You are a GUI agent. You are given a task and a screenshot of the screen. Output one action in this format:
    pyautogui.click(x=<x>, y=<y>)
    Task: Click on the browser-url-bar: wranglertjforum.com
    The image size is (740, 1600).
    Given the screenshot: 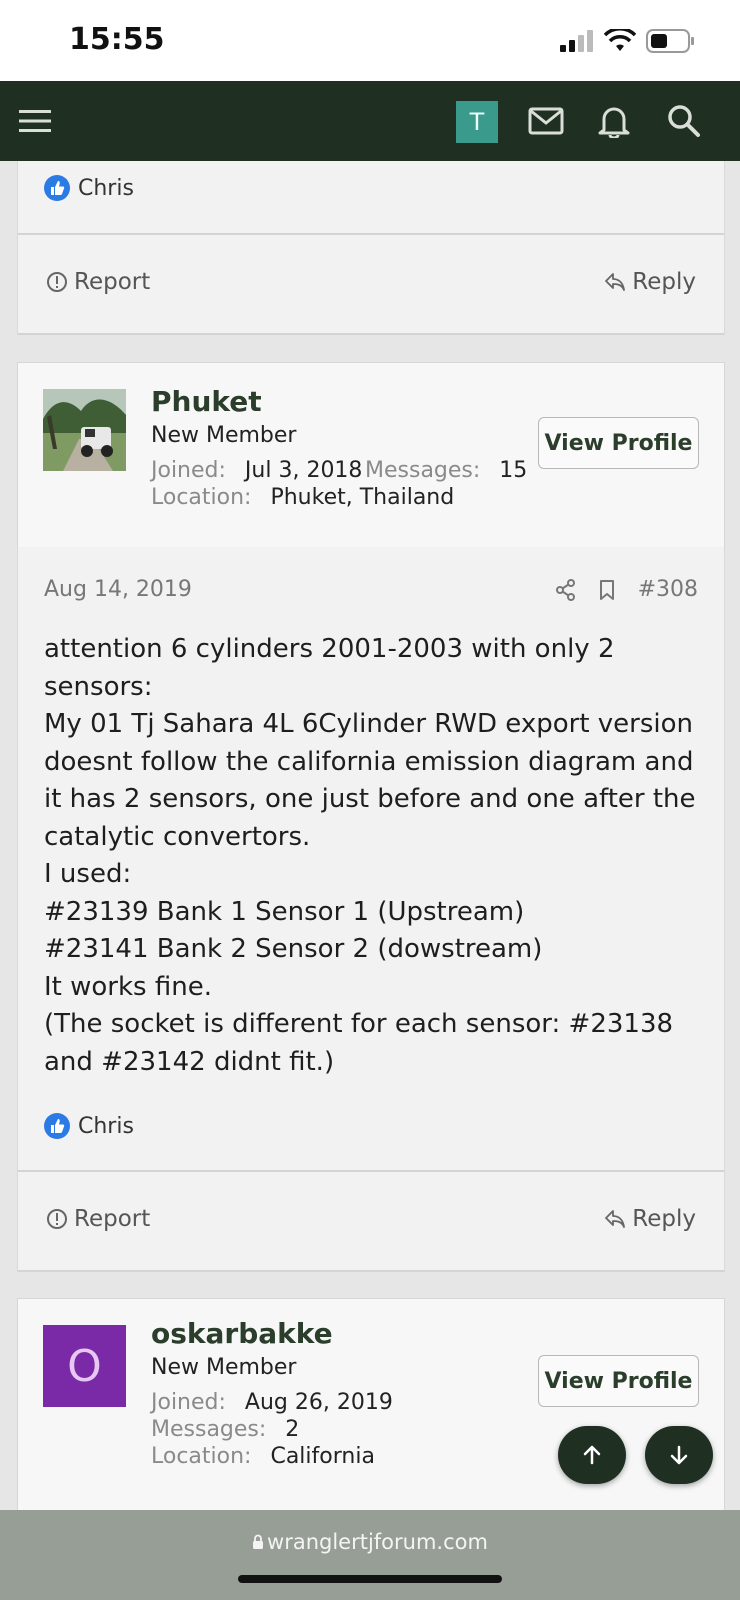 What is the action you would take?
    pyautogui.click(x=370, y=1555)
    